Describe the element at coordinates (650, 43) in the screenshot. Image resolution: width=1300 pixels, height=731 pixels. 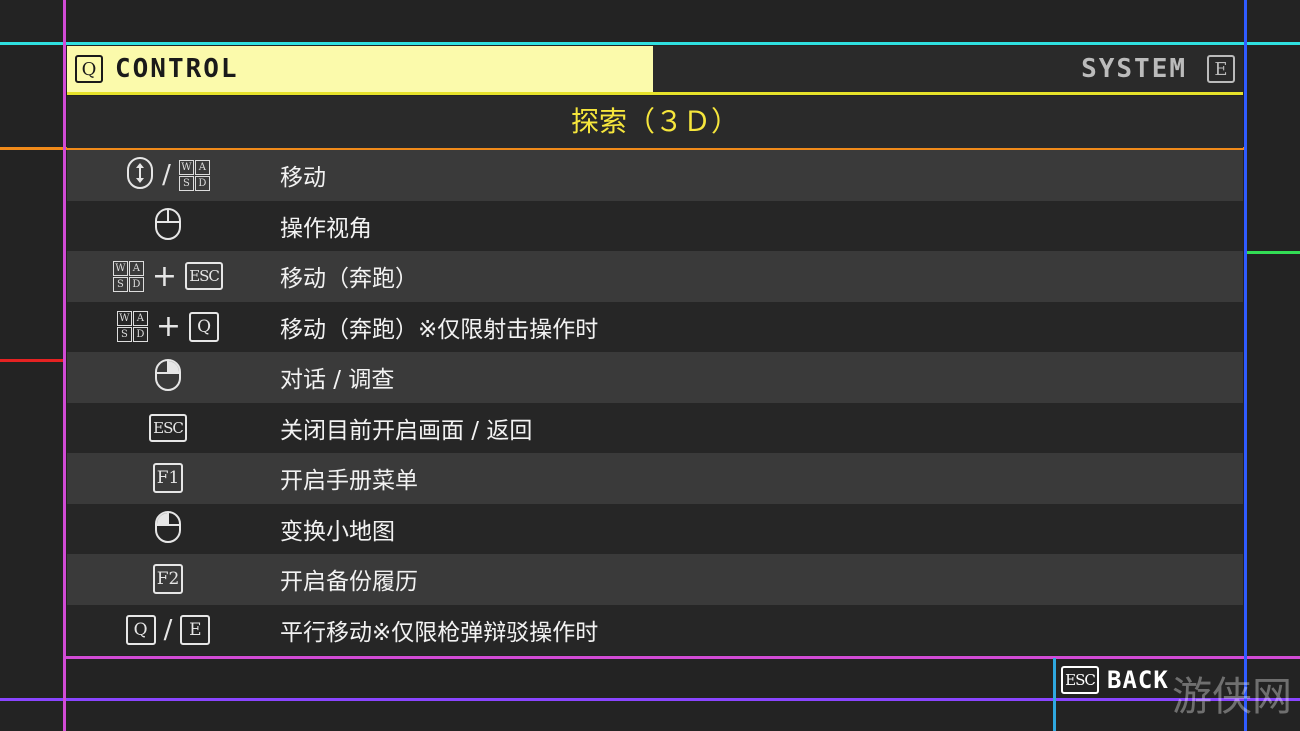
I see `neon-line-cyan` at that location.